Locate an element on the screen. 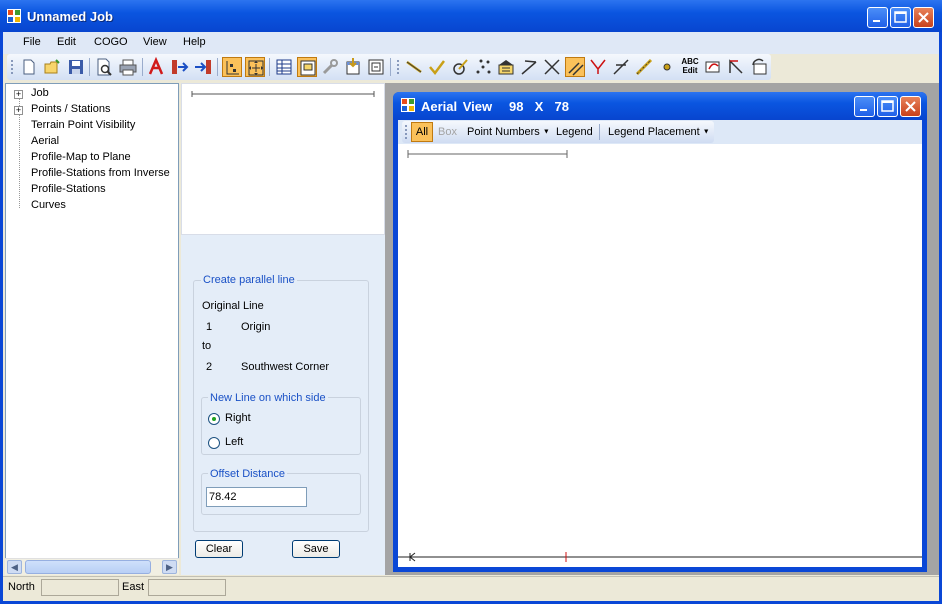 This screenshot has height=604, width=942. right-radio is located at coordinates (214, 419).